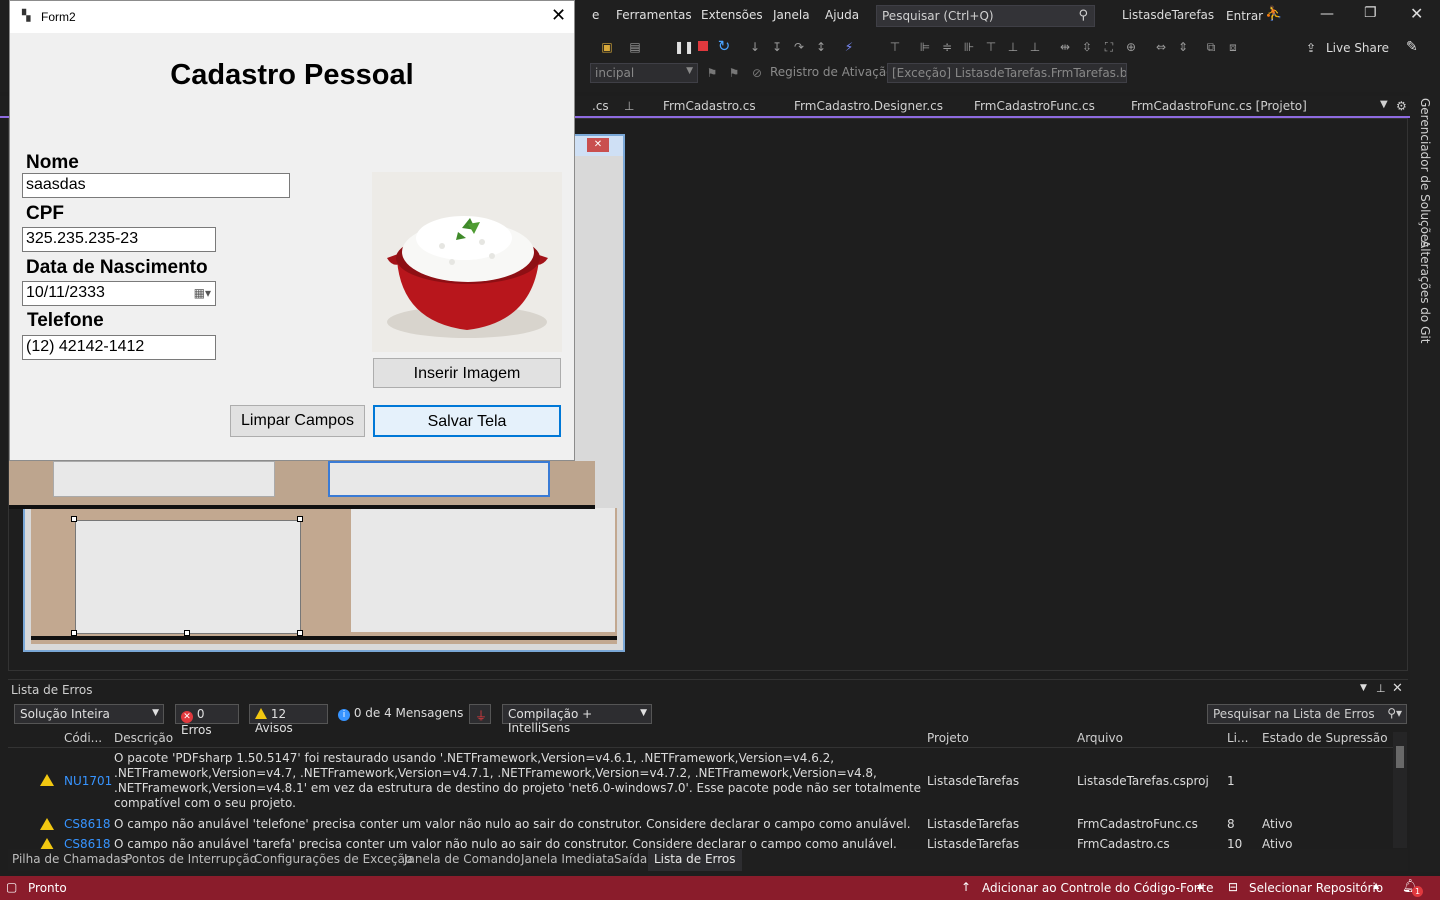  I want to click on filter-icon: ⏚, so click(480, 714).